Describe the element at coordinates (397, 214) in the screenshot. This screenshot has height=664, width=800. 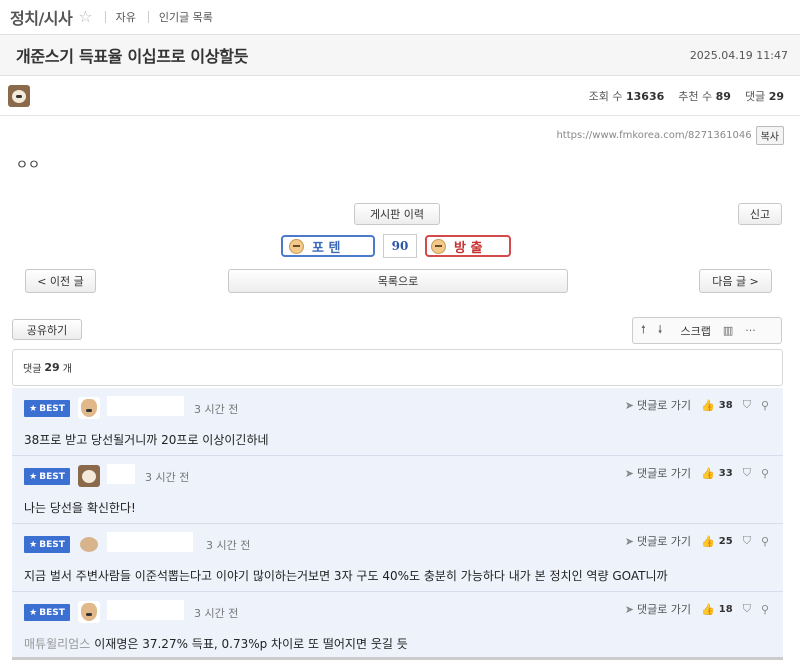
I see `board-history-button: 게시판 이력` at that location.